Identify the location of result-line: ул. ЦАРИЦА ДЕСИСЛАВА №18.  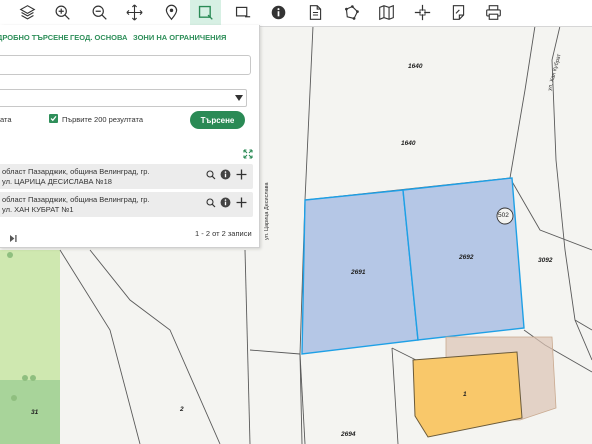
(57, 181).